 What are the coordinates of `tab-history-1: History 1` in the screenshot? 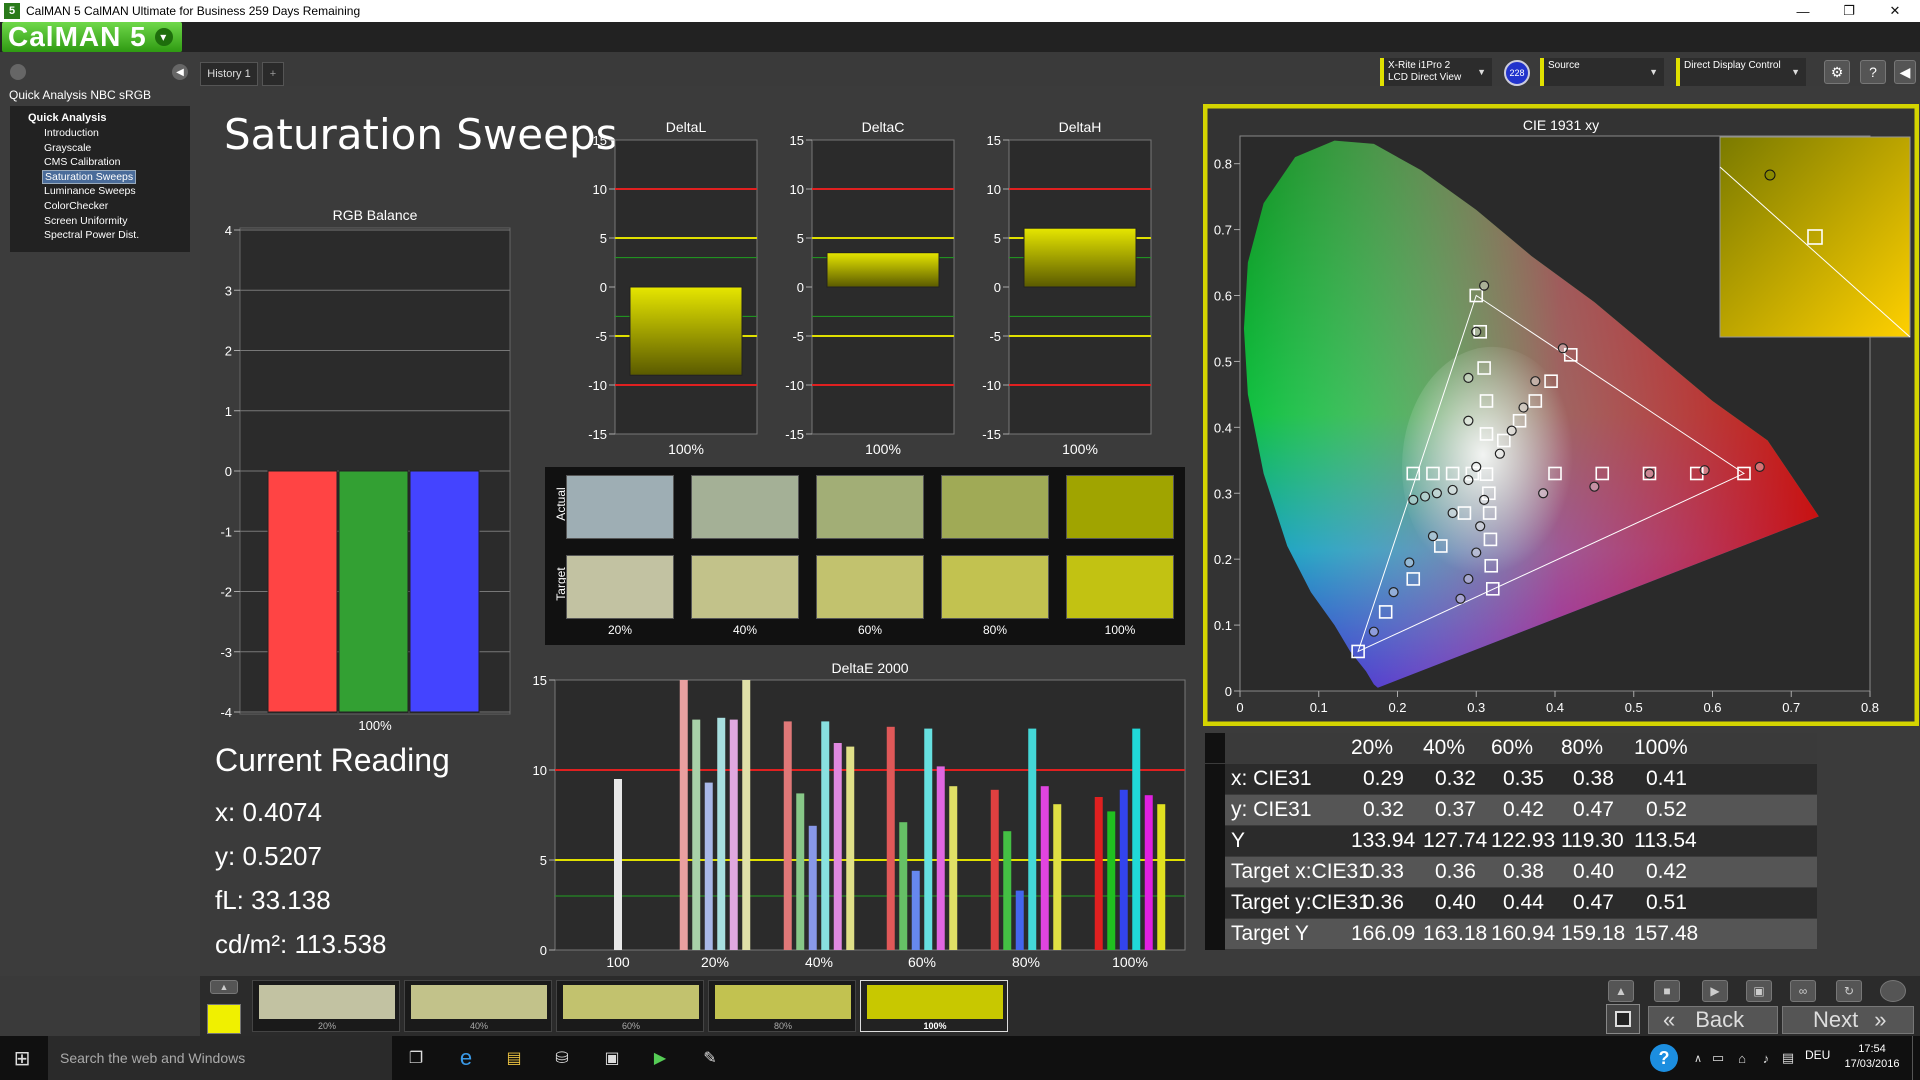 It's located at (229, 74).